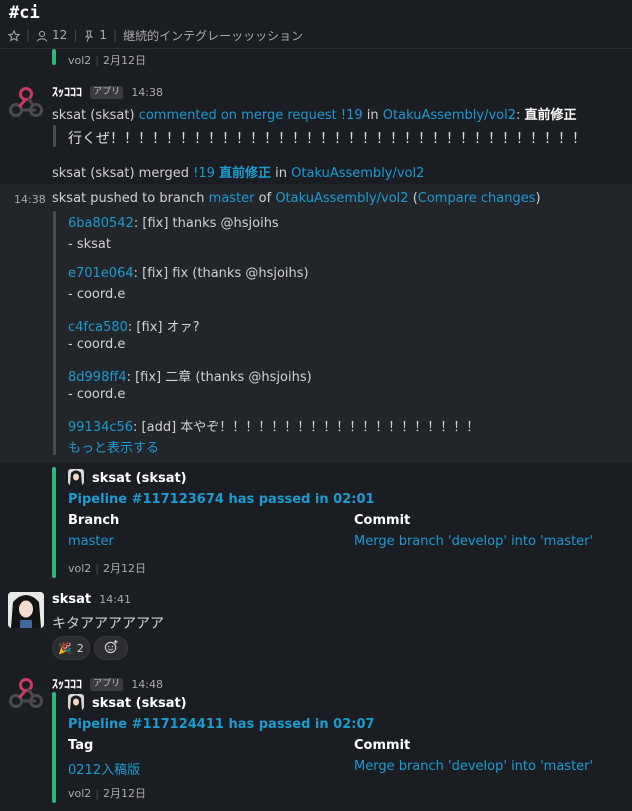 This screenshot has height=811, width=632. I want to click on pipeline-title-link: Pipeline #117124411 has passed in 02:07, so click(221, 724).